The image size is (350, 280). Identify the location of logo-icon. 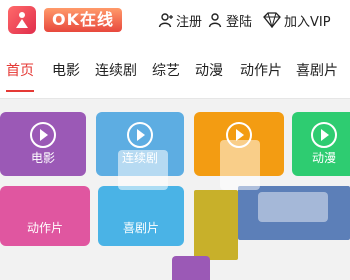
(22, 20).